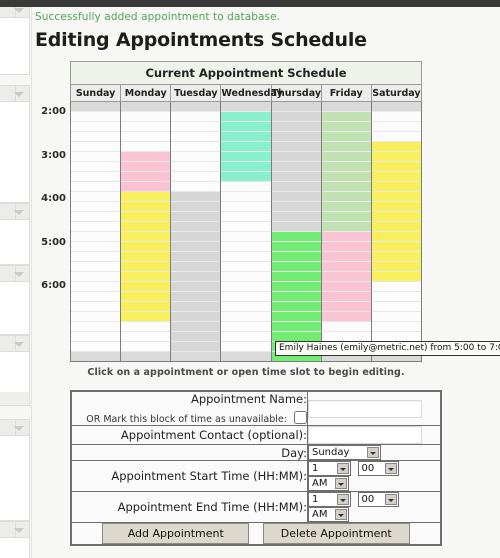  I want to click on add-appointment-button: Add Appointment, so click(176, 533).